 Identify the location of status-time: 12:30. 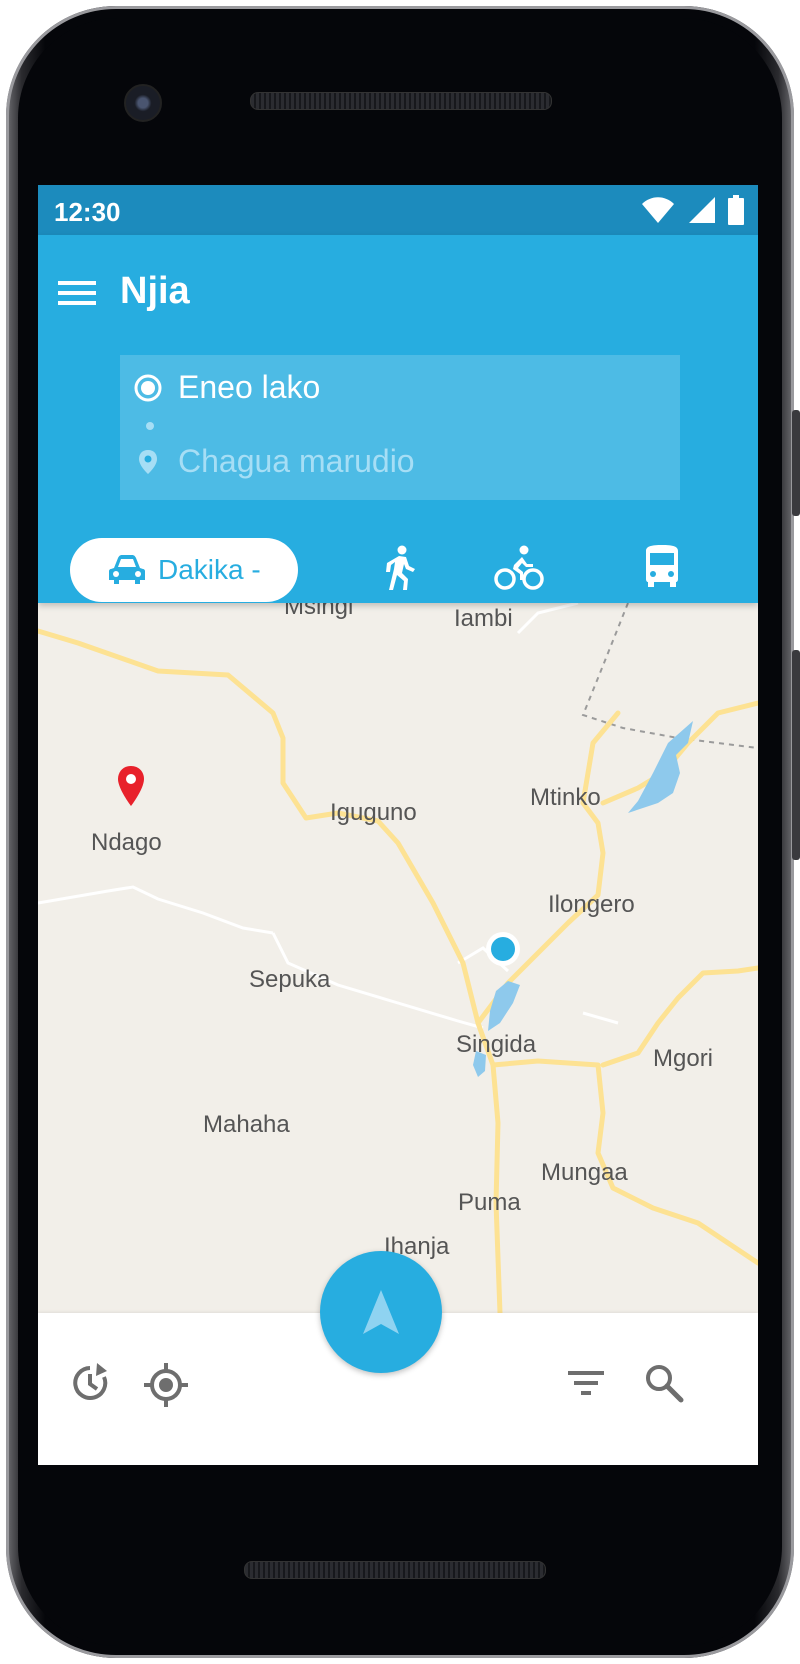
(87, 212).